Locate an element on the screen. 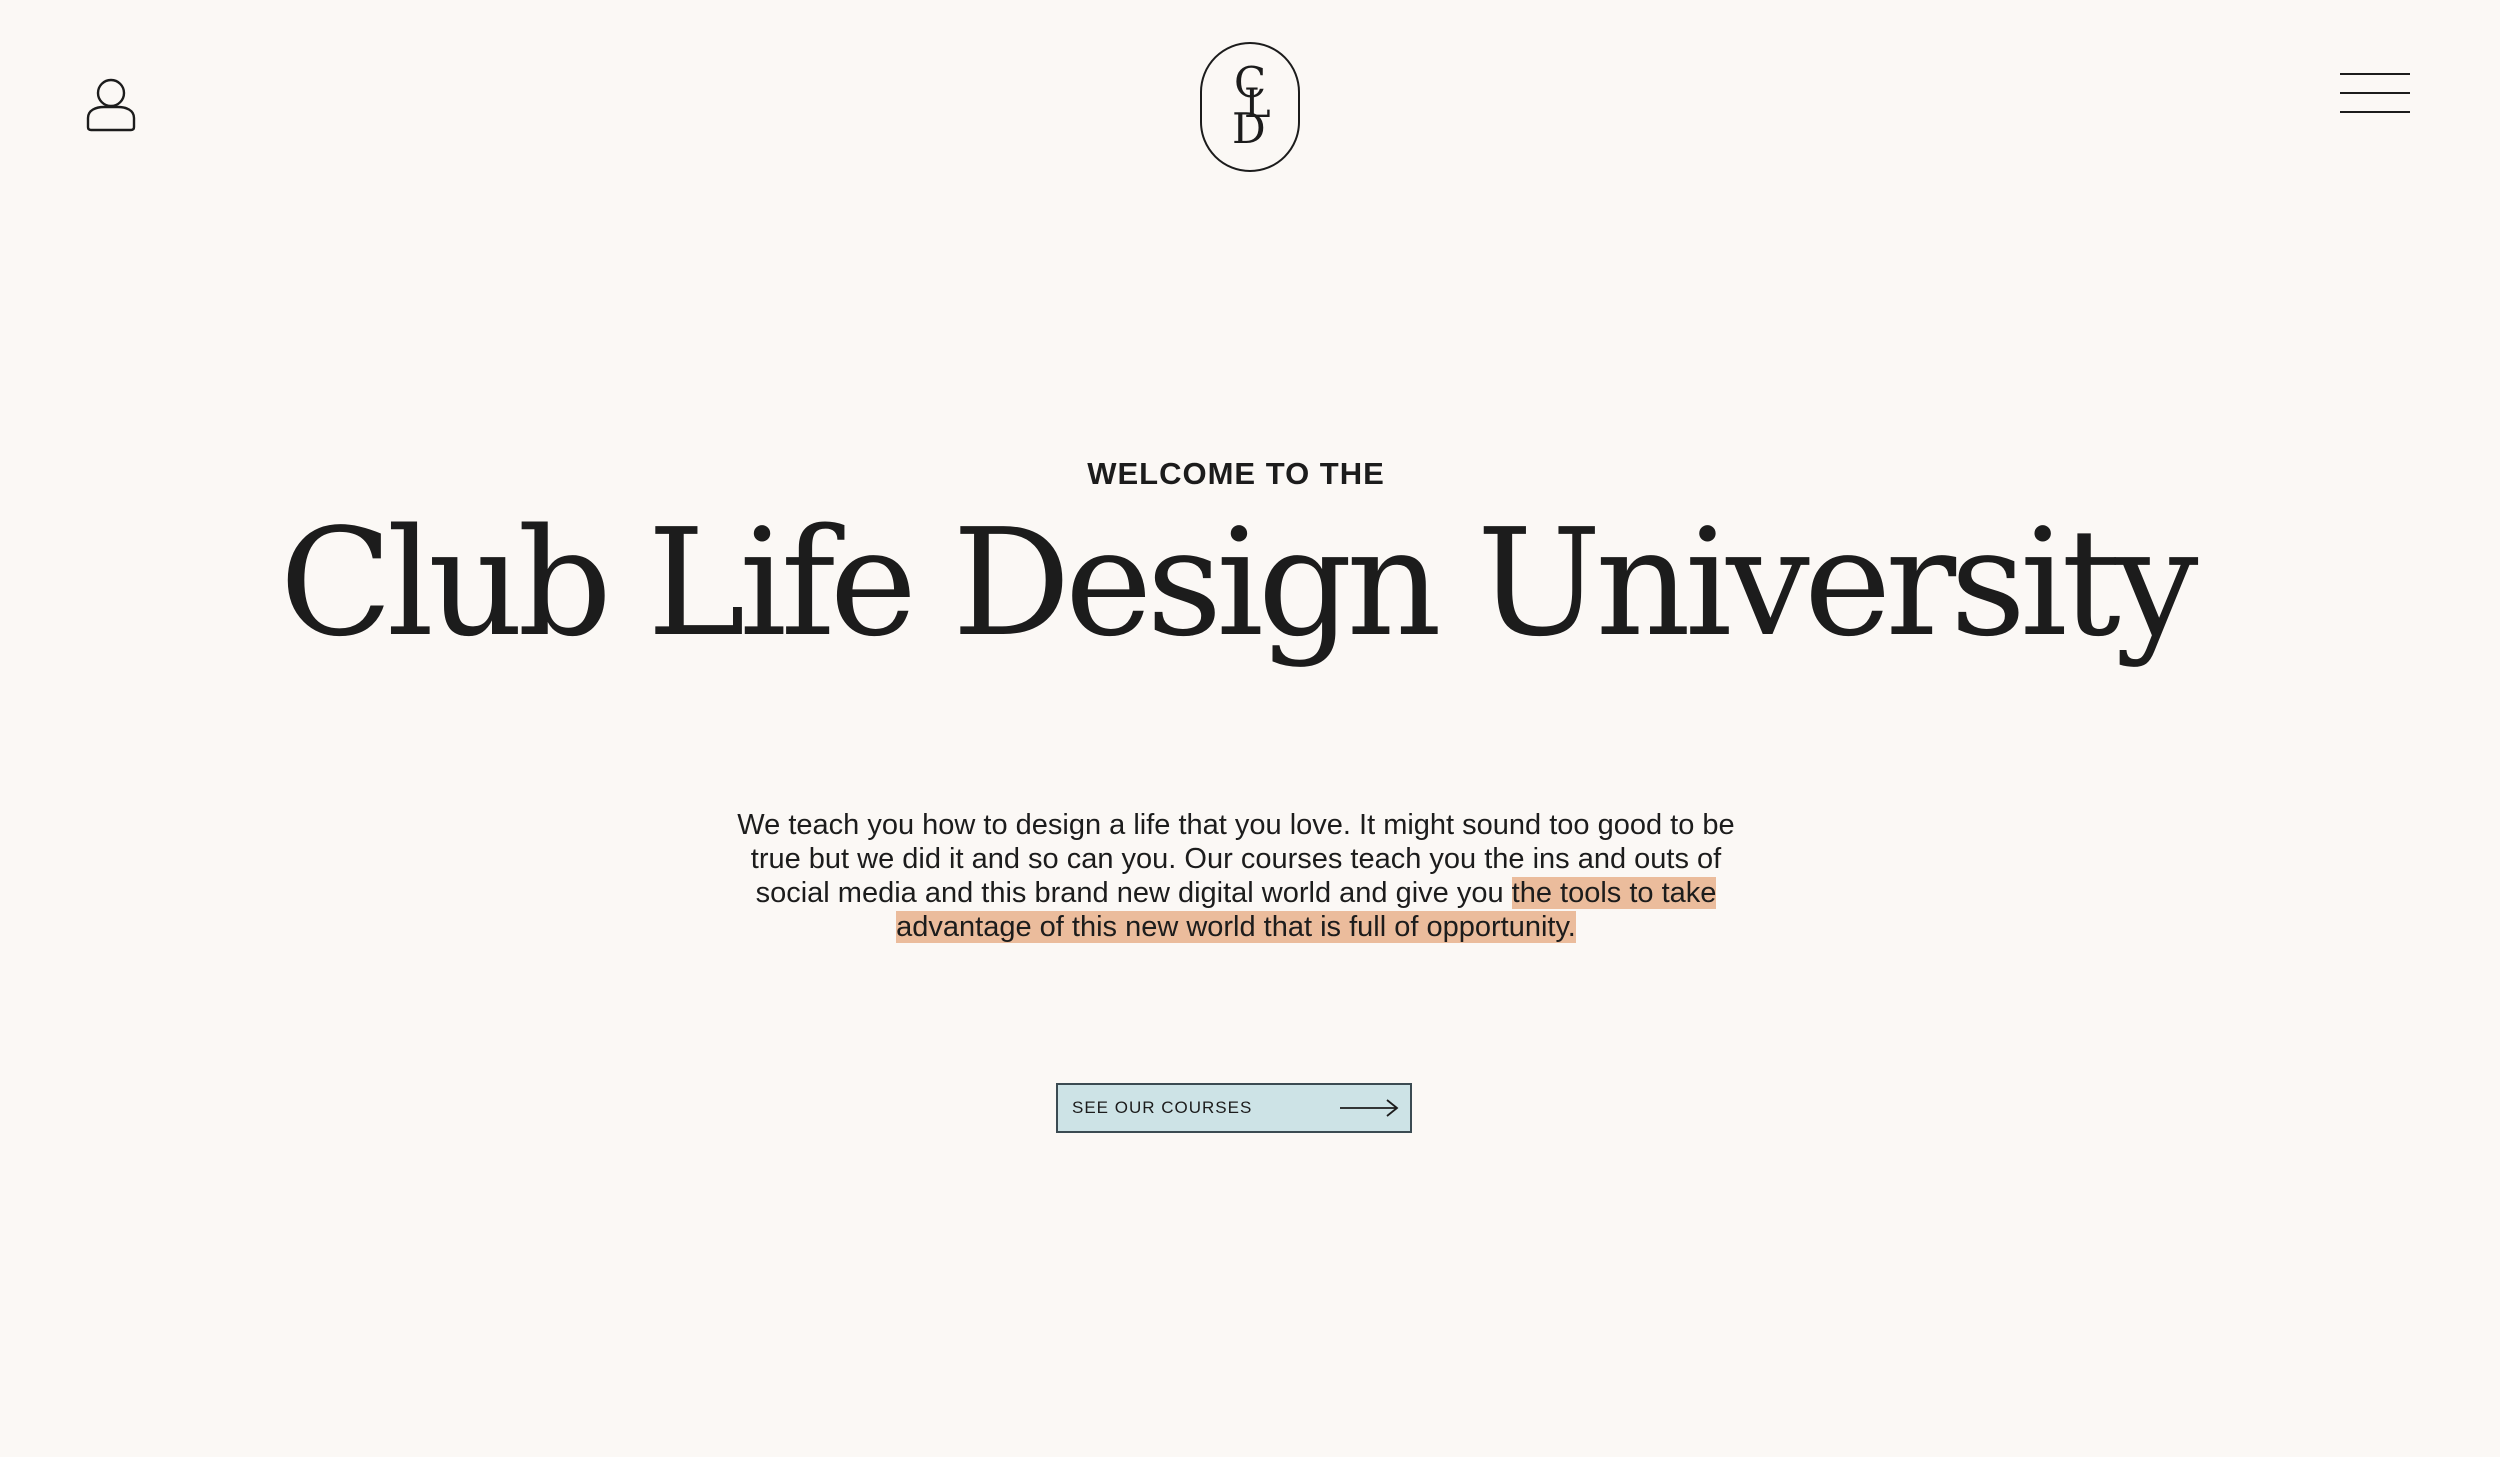 Image resolution: width=2500 pixels, height=1457 pixels. account-button is located at coordinates (111, 106).